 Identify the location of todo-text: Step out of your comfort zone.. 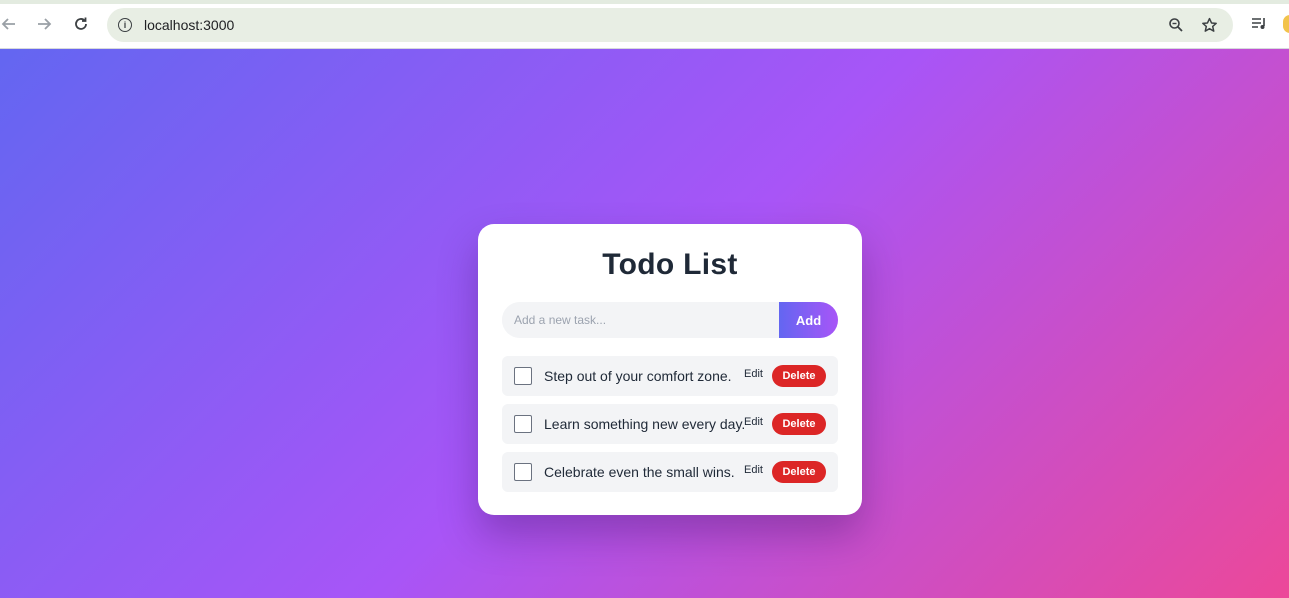
(638, 376).